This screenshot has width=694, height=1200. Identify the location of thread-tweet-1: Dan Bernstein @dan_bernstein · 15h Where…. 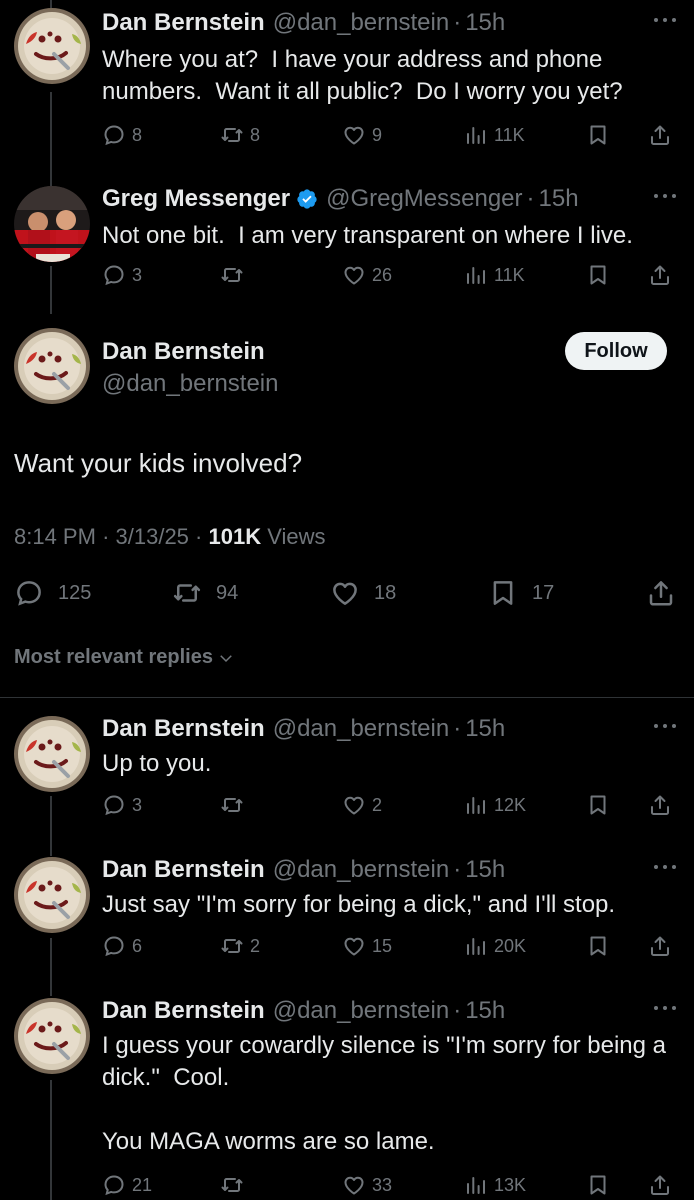
(347, 81).